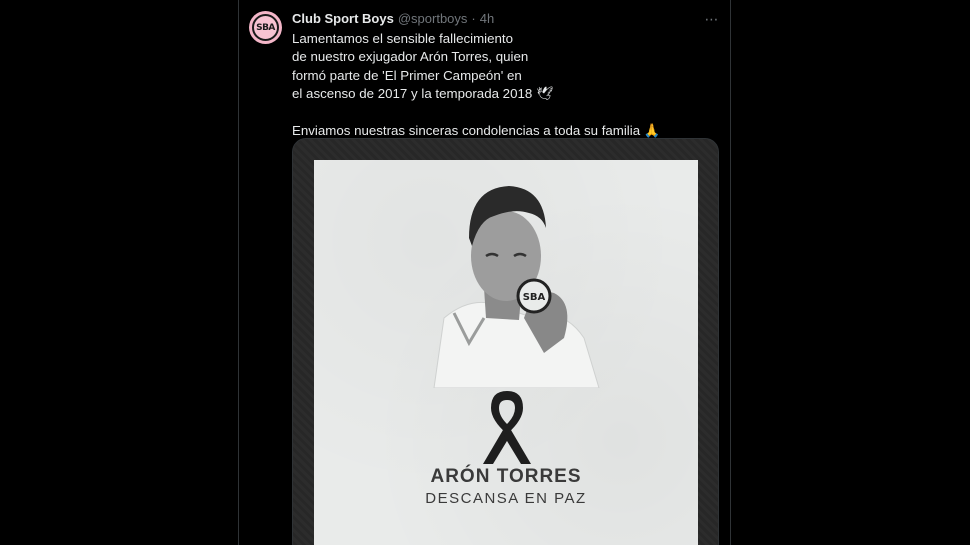 The width and height of the screenshot is (970, 545). What do you see at coordinates (407, 75) in the screenshot?
I see `tweet-text-line: formó parte de 'El Primer Campeón' en` at bounding box center [407, 75].